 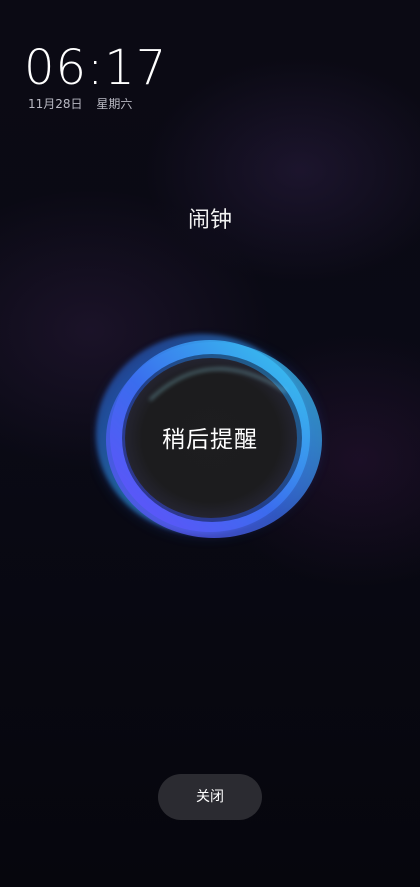 I want to click on weekday-text: 星期六, so click(x=114, y=104).